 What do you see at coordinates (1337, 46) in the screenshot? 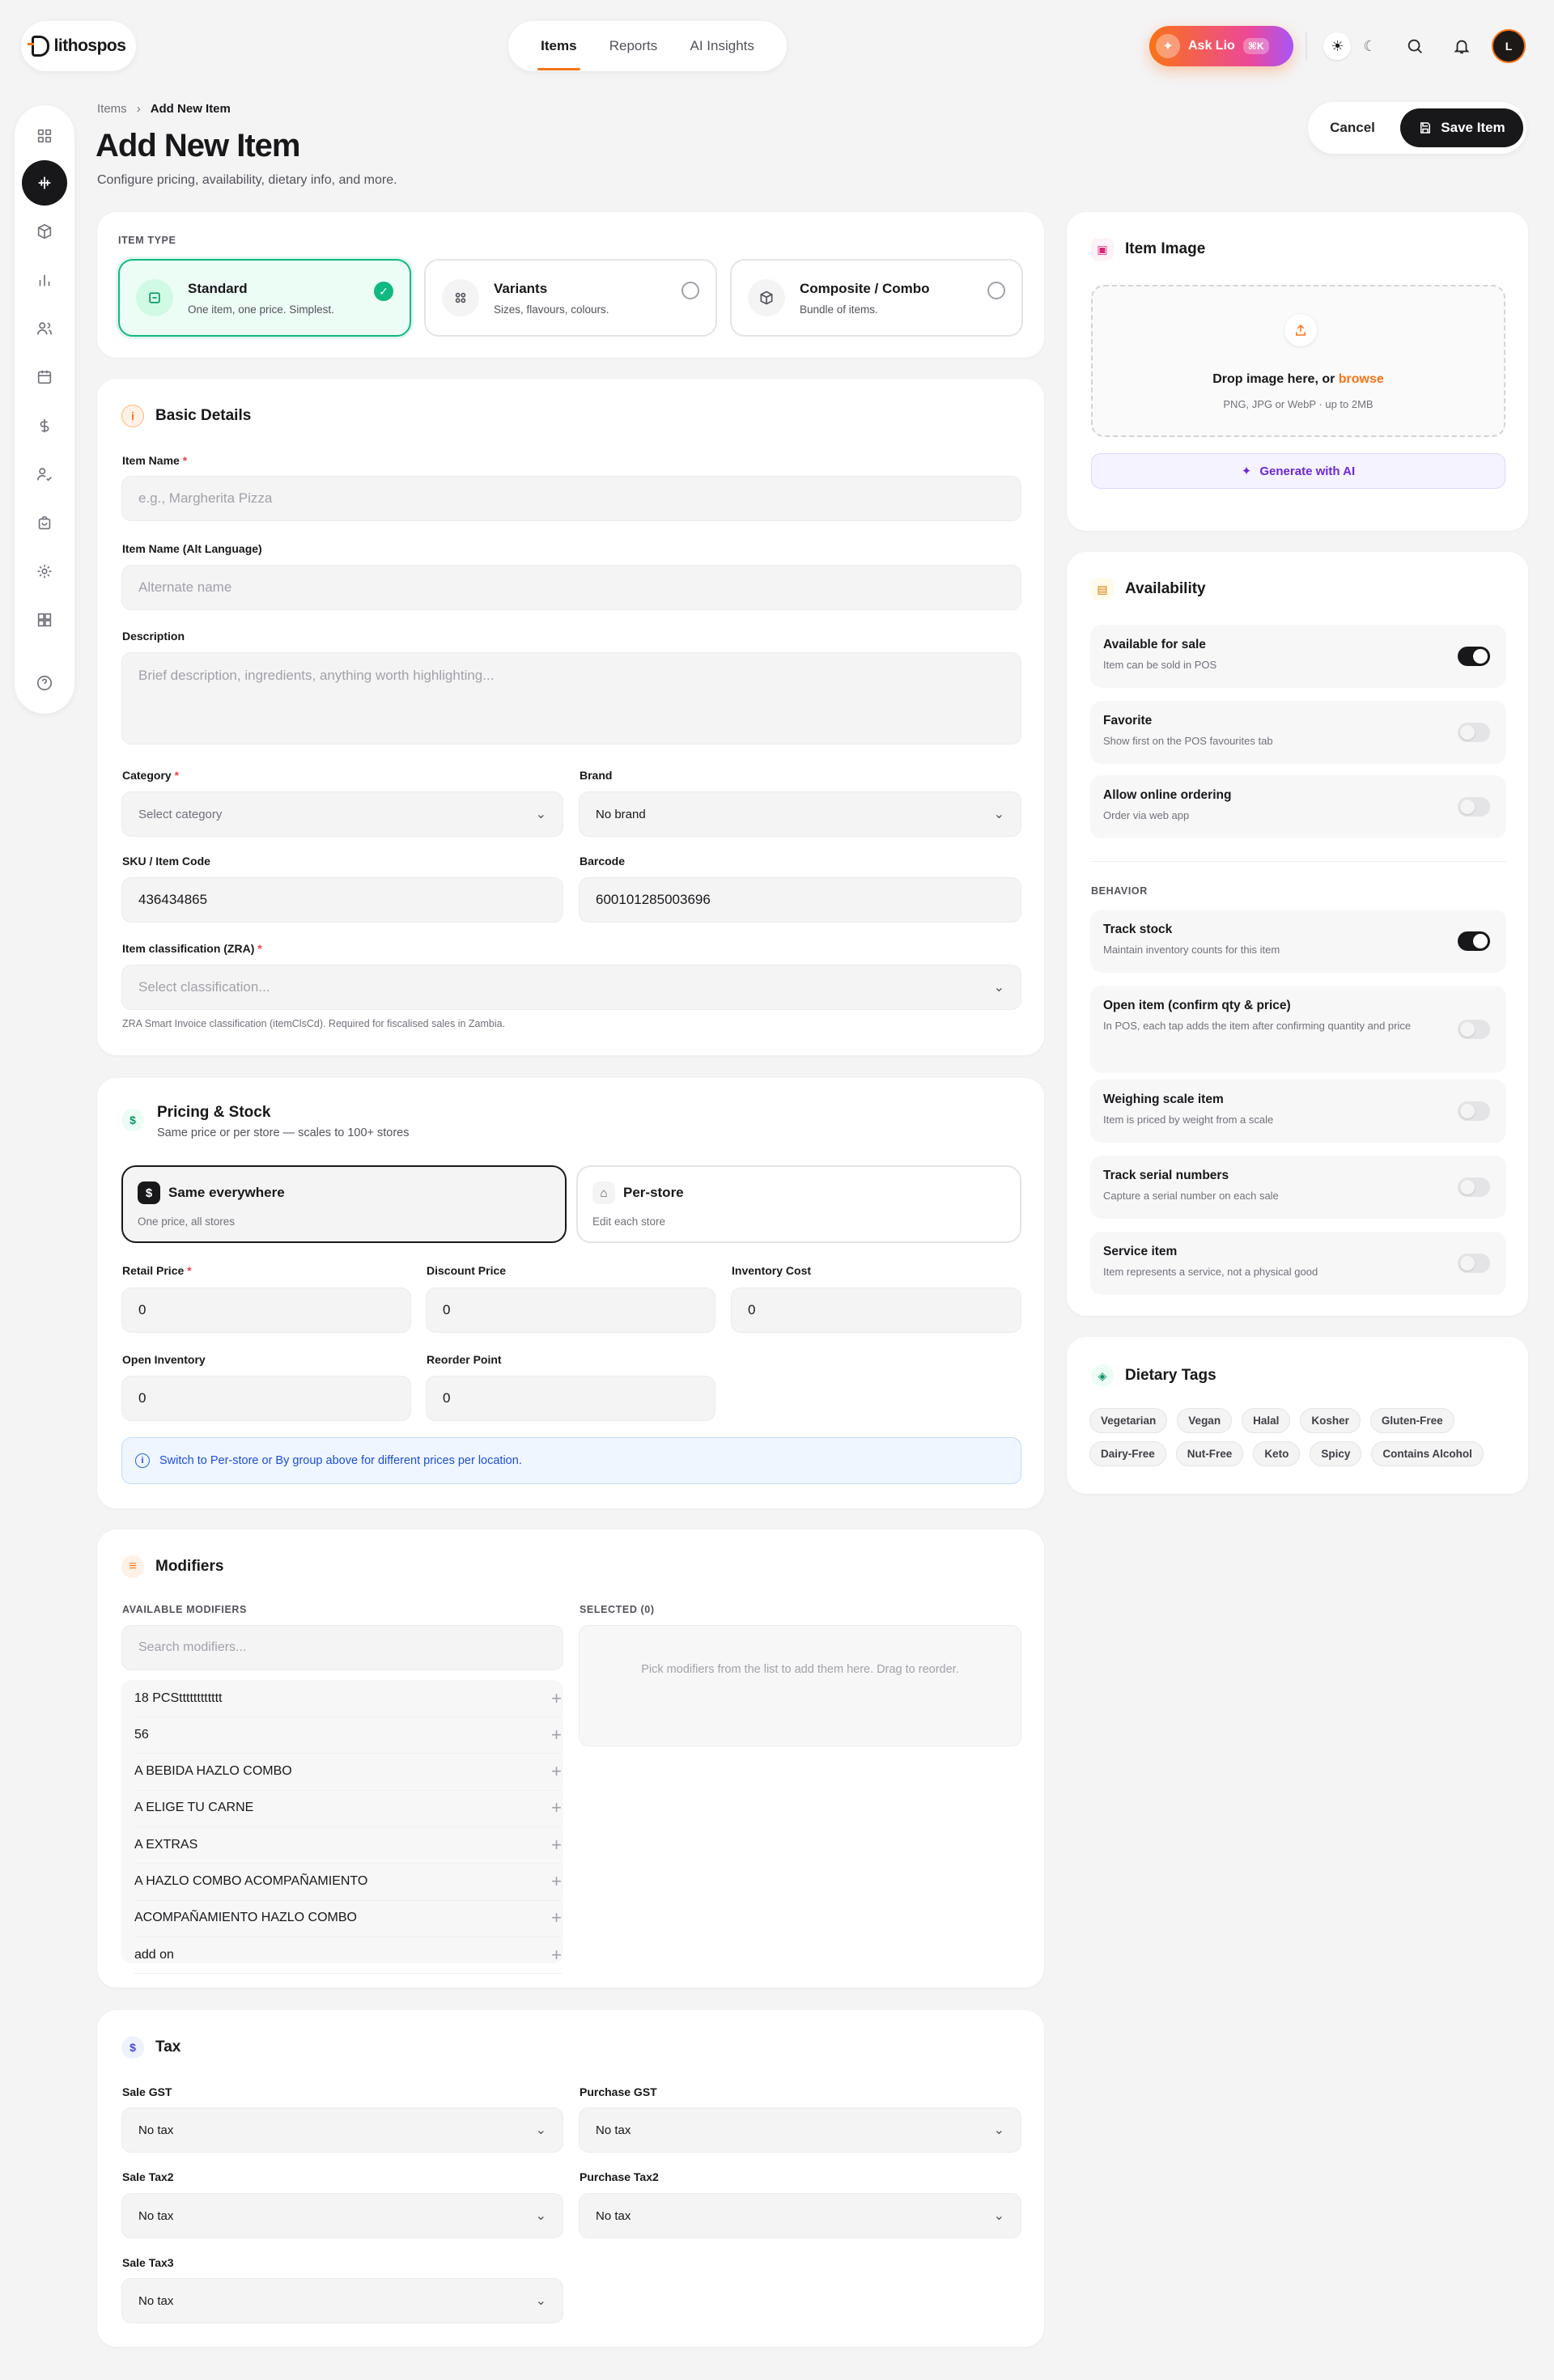
I see `sun-icon: ☀` at bounding box center [1337, 46].